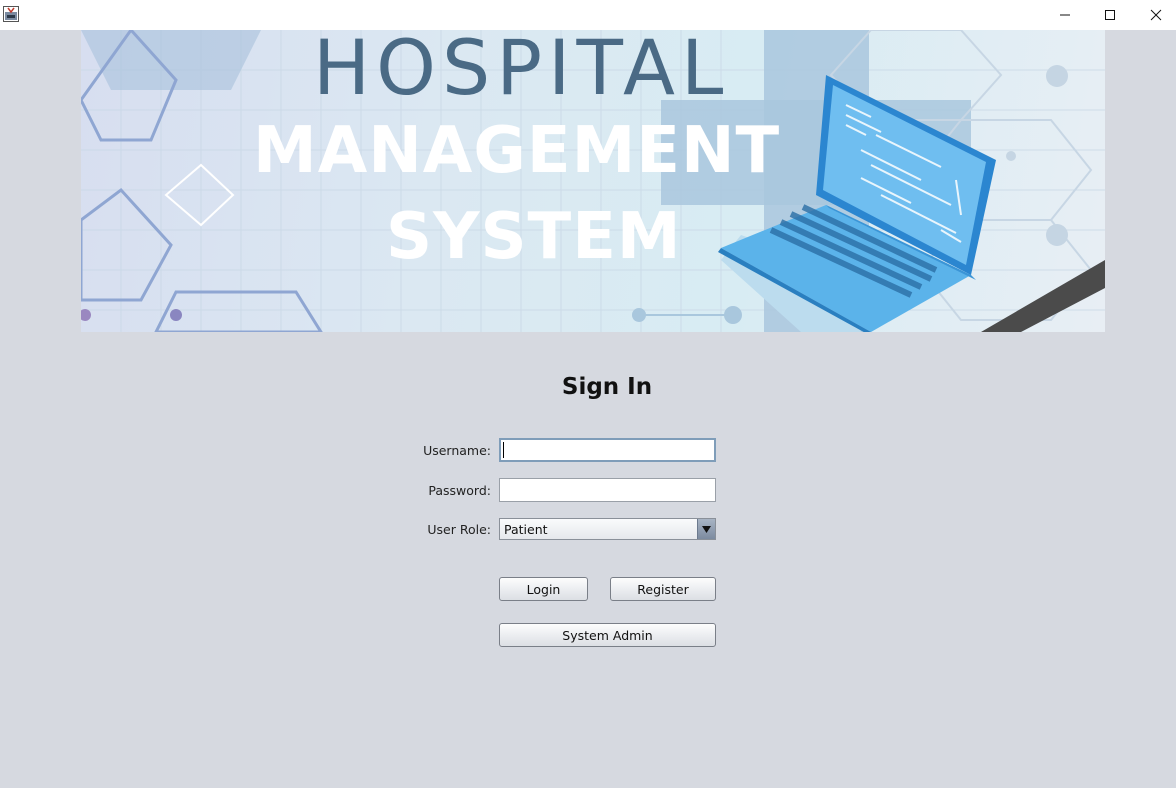  What do you see at coordinates (11, 14) in the screenshot?
I see `java-app-icon` at bounding box center [11, 14].